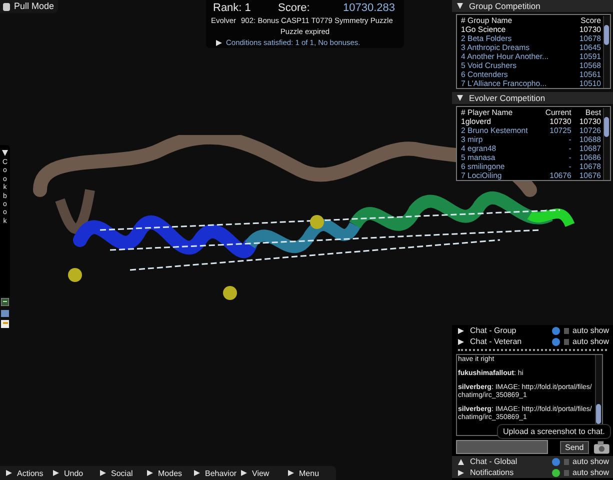 The image size is (613, 480). I want to click on menu-button: View, so click(264, 473).